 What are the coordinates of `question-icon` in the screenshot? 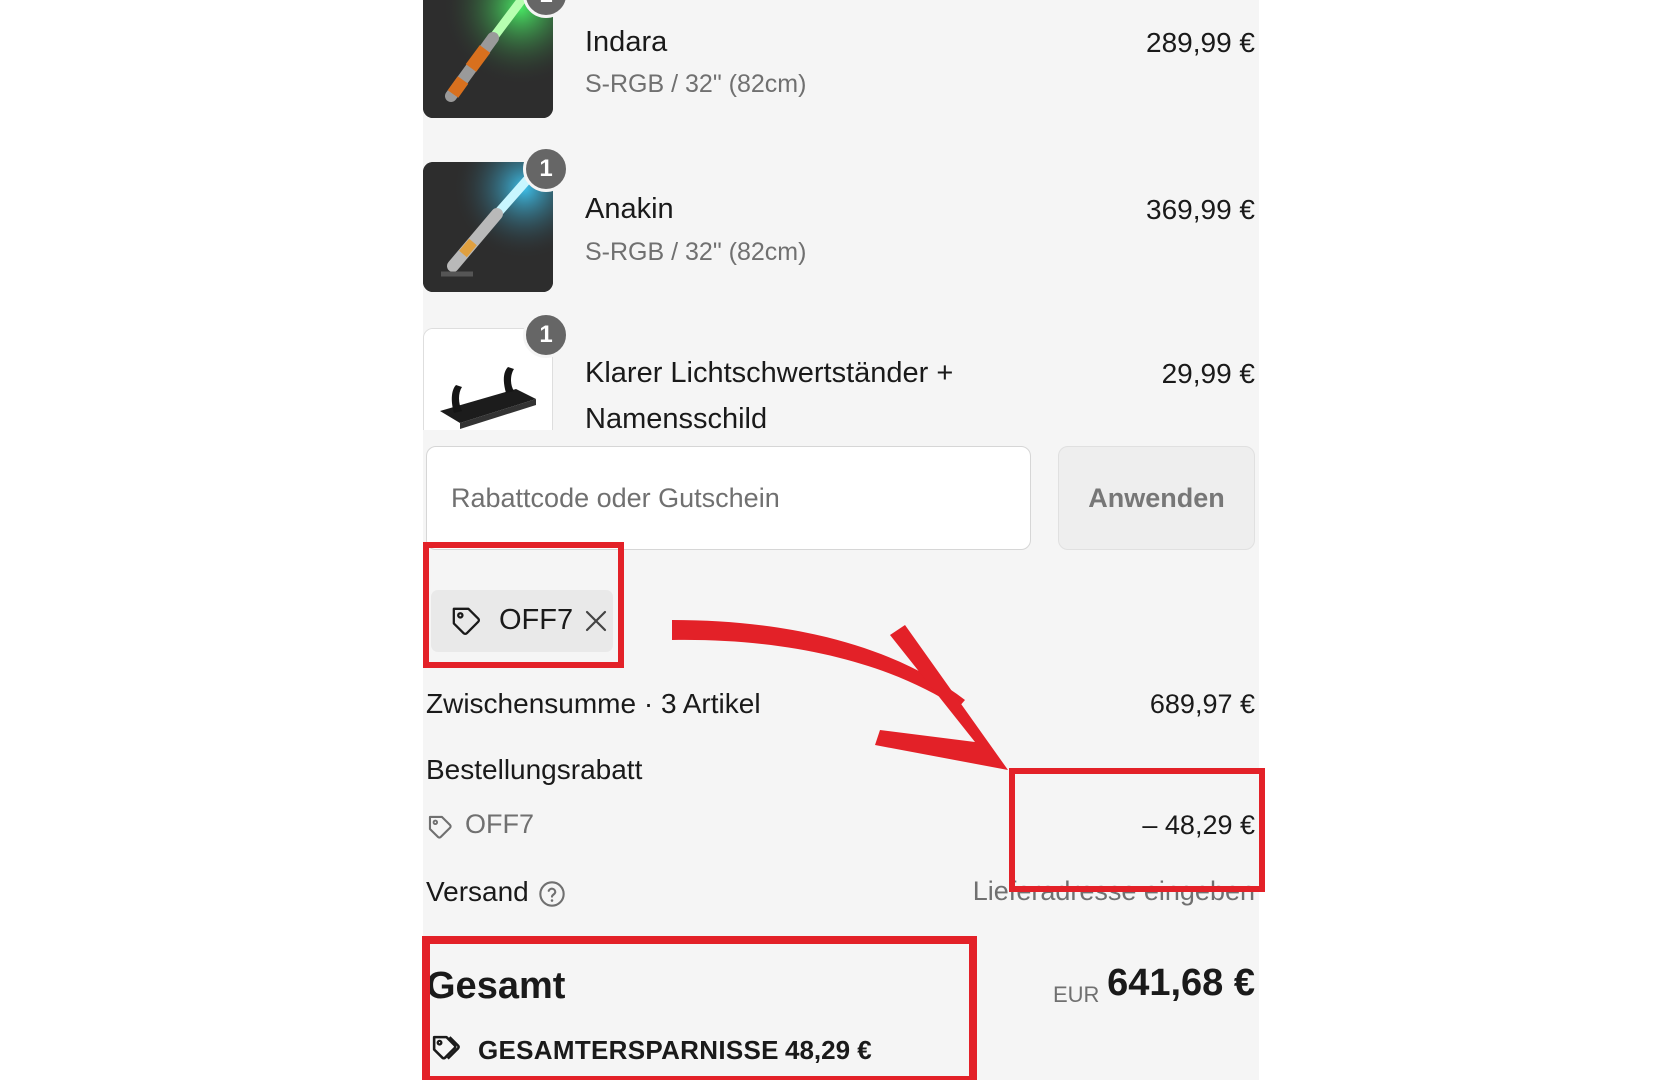 It's located at (552, 894).